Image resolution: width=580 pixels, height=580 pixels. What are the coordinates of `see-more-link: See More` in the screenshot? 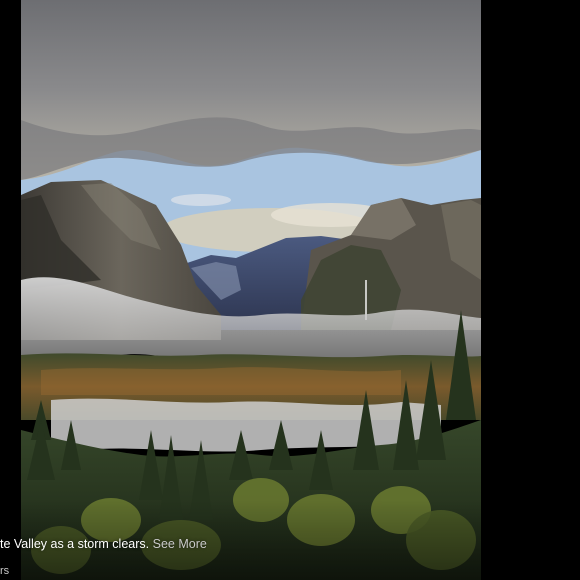 It's located at (180, 544).